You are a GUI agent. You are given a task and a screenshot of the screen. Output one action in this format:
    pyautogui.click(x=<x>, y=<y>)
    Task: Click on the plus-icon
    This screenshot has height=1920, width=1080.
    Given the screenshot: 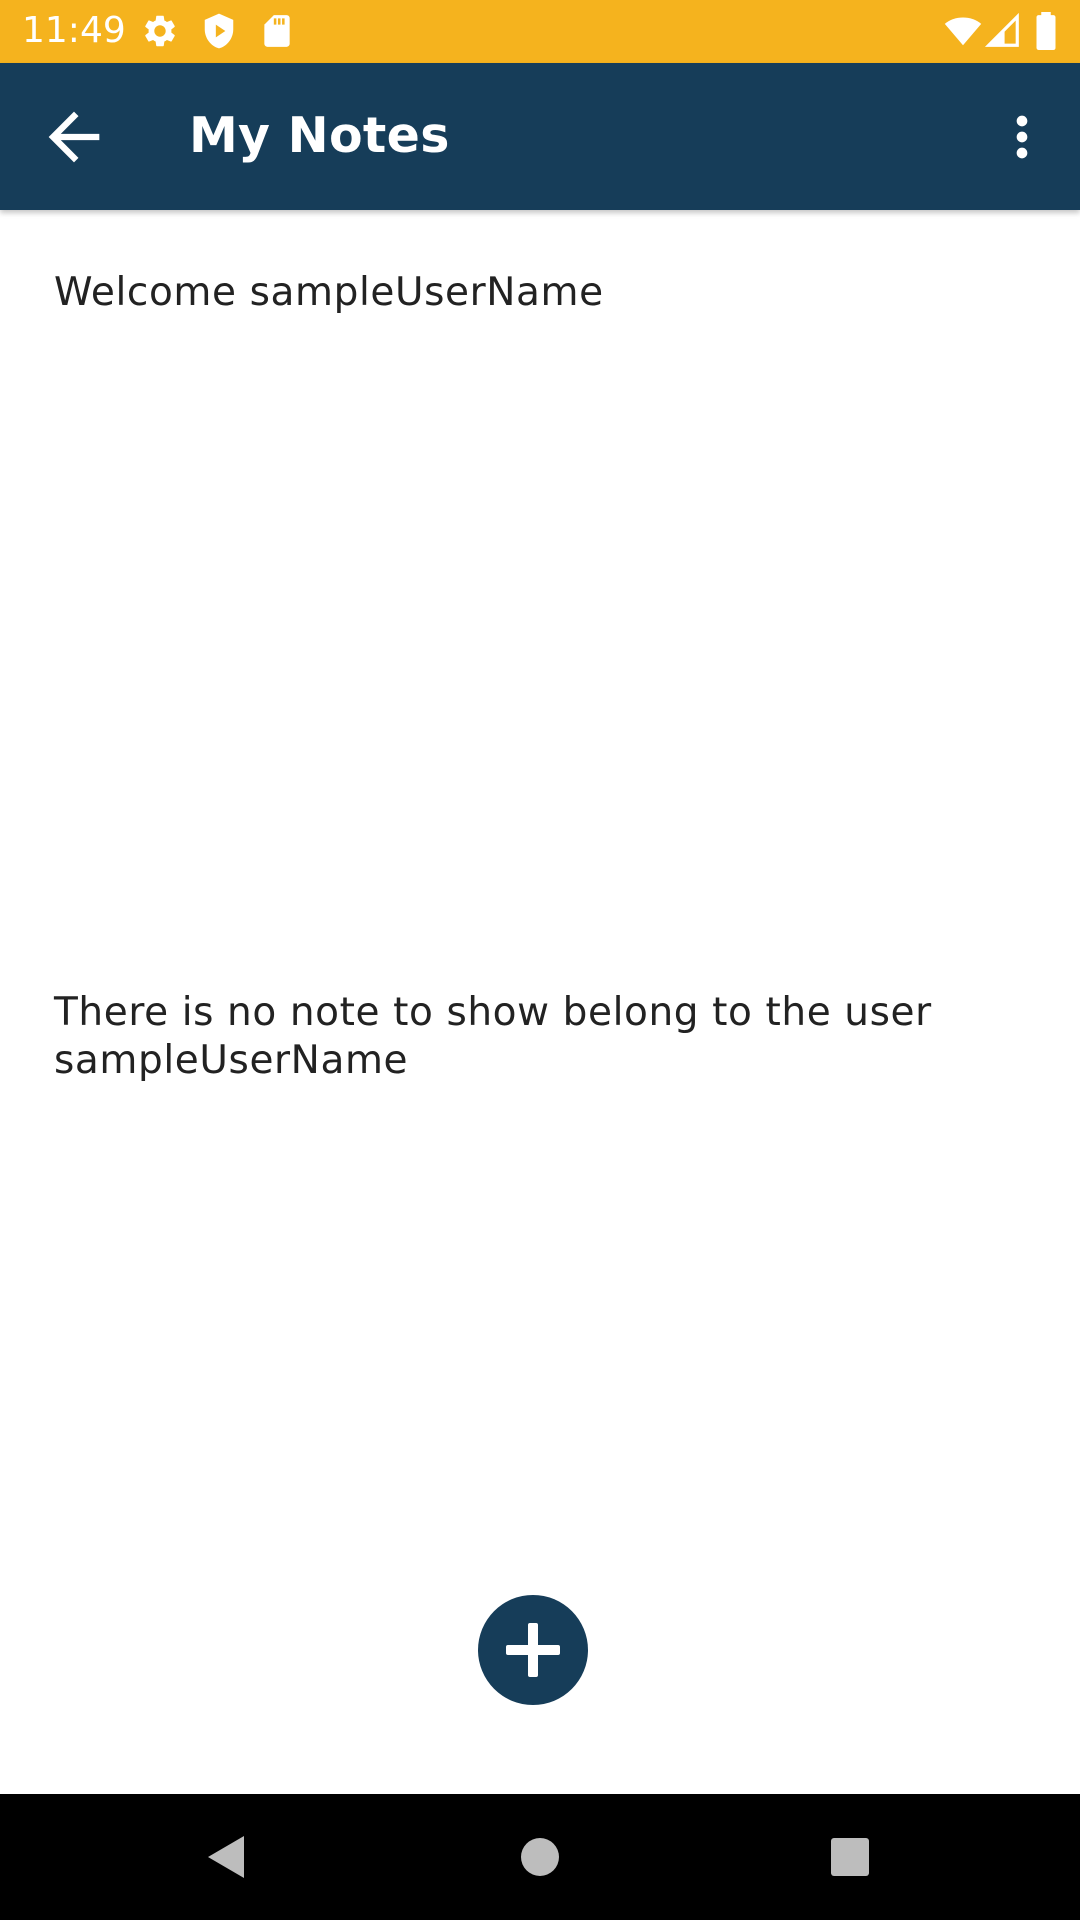 What is the action you would take?
    pyautogui.click(x=533, y=1650)
    